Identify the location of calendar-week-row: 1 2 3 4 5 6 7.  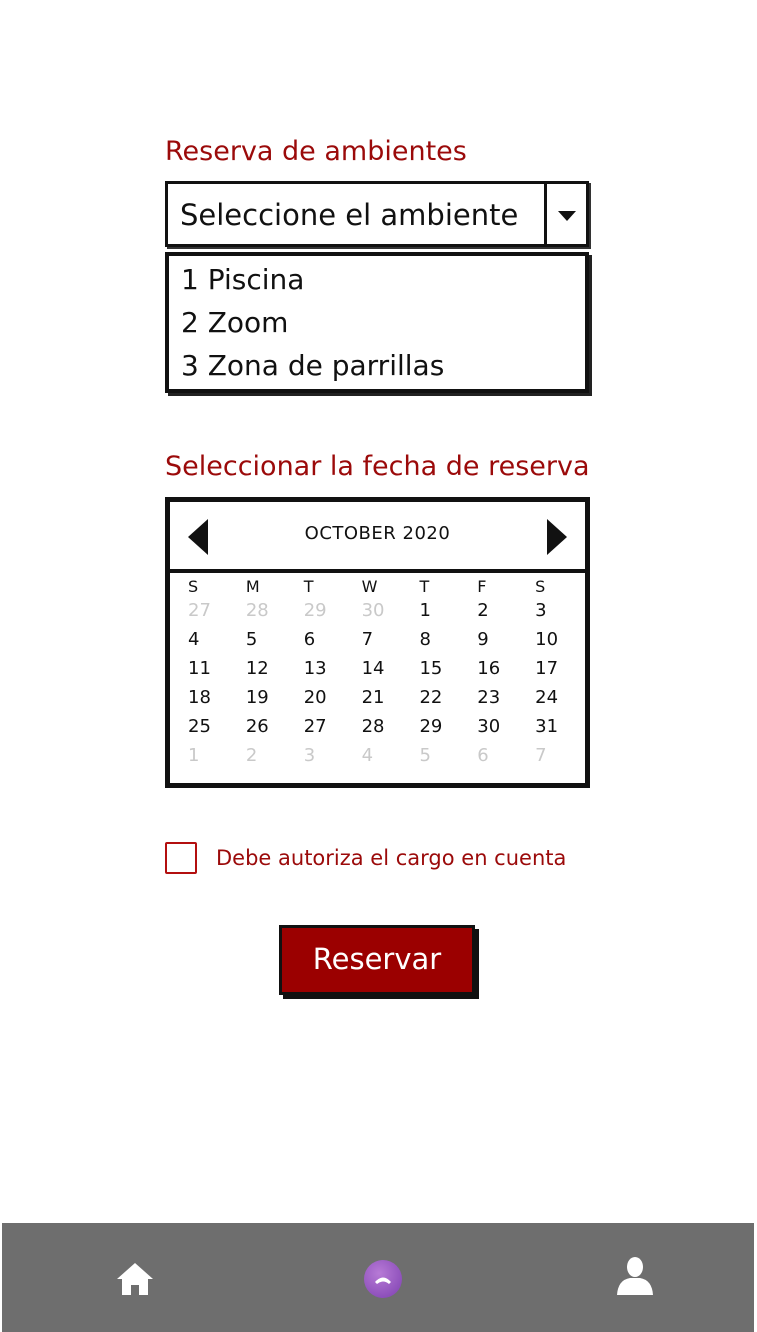
(382, 755).